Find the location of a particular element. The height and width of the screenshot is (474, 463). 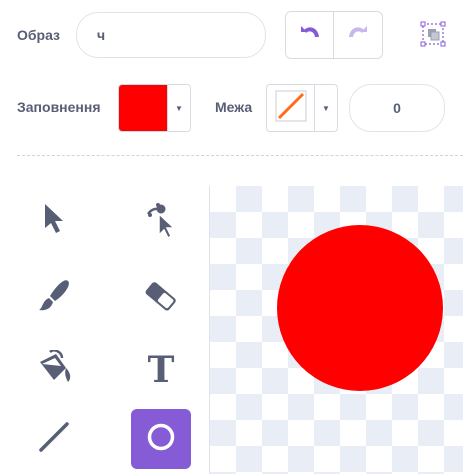

fill-color-swatch is located at coordinates (143, 108).